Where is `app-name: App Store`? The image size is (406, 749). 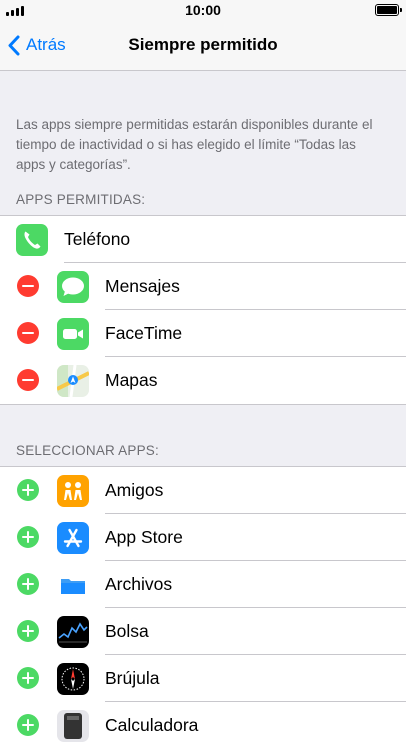 app-name: App Store is located at coordinates (144, 537).